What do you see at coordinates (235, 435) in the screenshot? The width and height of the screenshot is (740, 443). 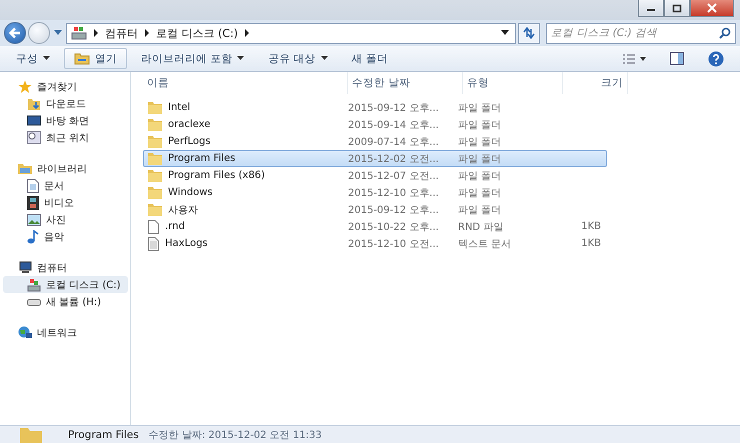 I see `details-modified: 수정한 날짜: 2015-12-02 오전 11:33` at bounding box center [235, 435].